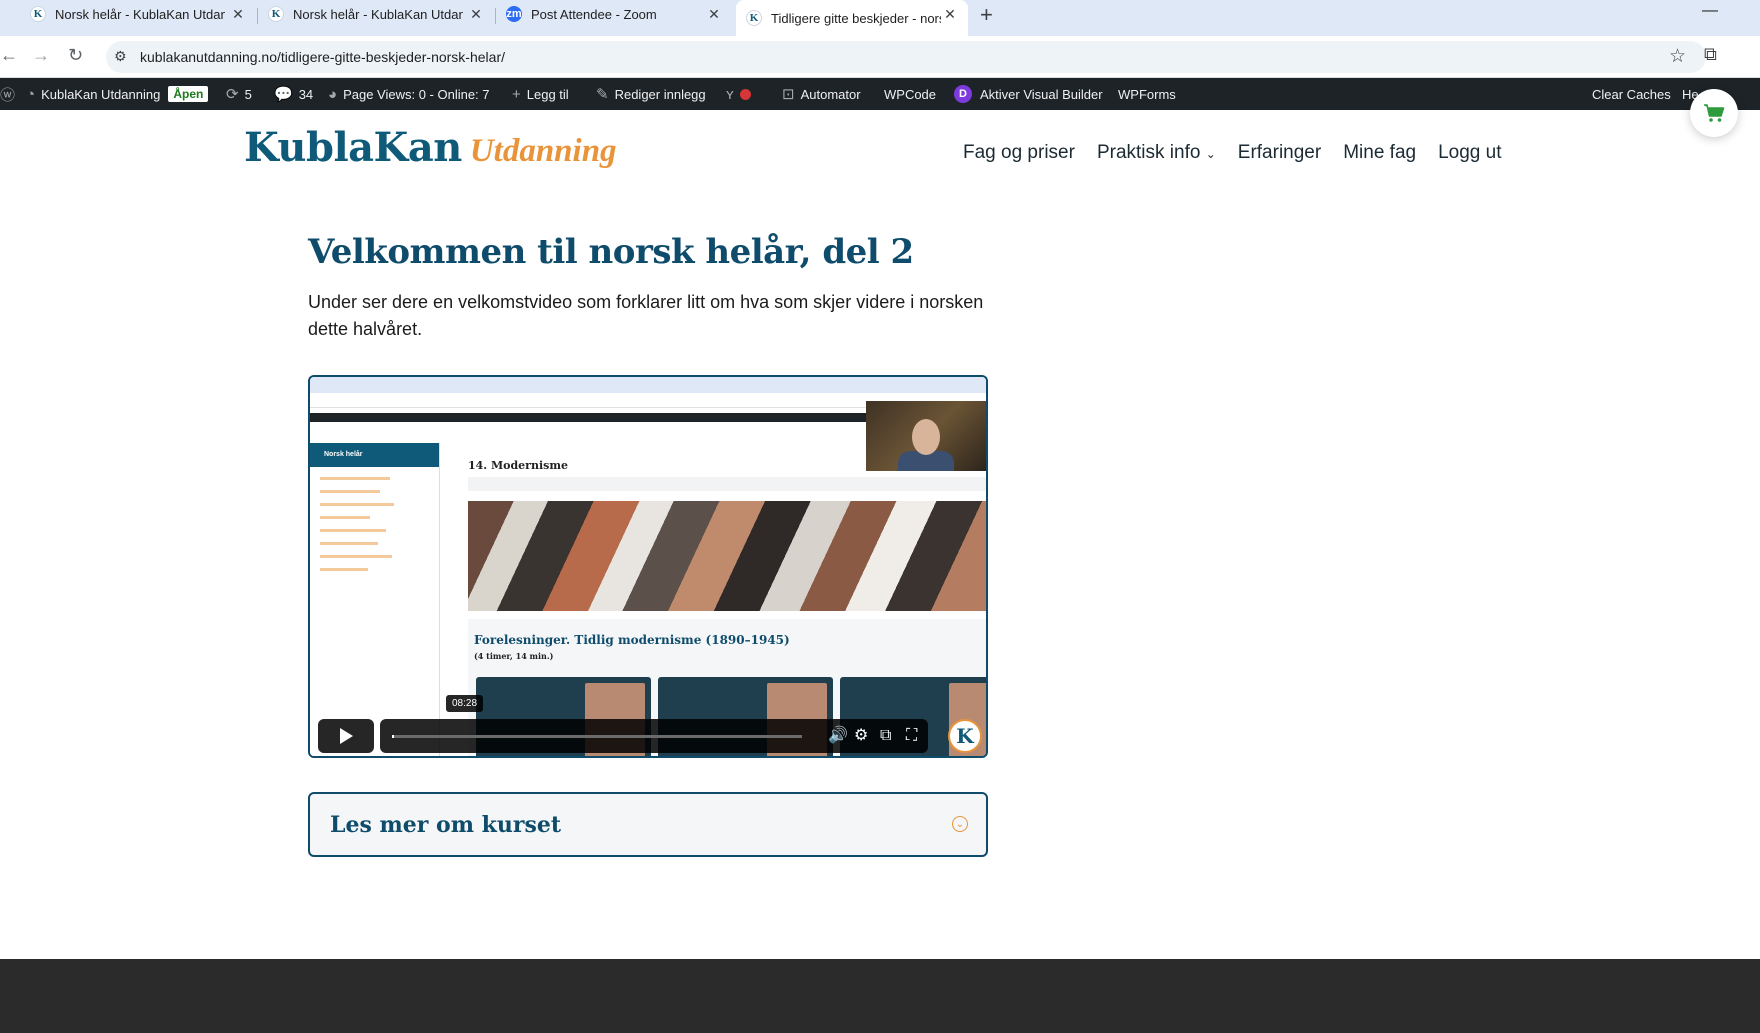 This screenshot has height=1033, width=1760. What do you see at coordinates (117, 94) in the screenshot?
I see `admin-site-name: ◔ KublaKan Utdanning Åpen` at bounding box center [117, 94].